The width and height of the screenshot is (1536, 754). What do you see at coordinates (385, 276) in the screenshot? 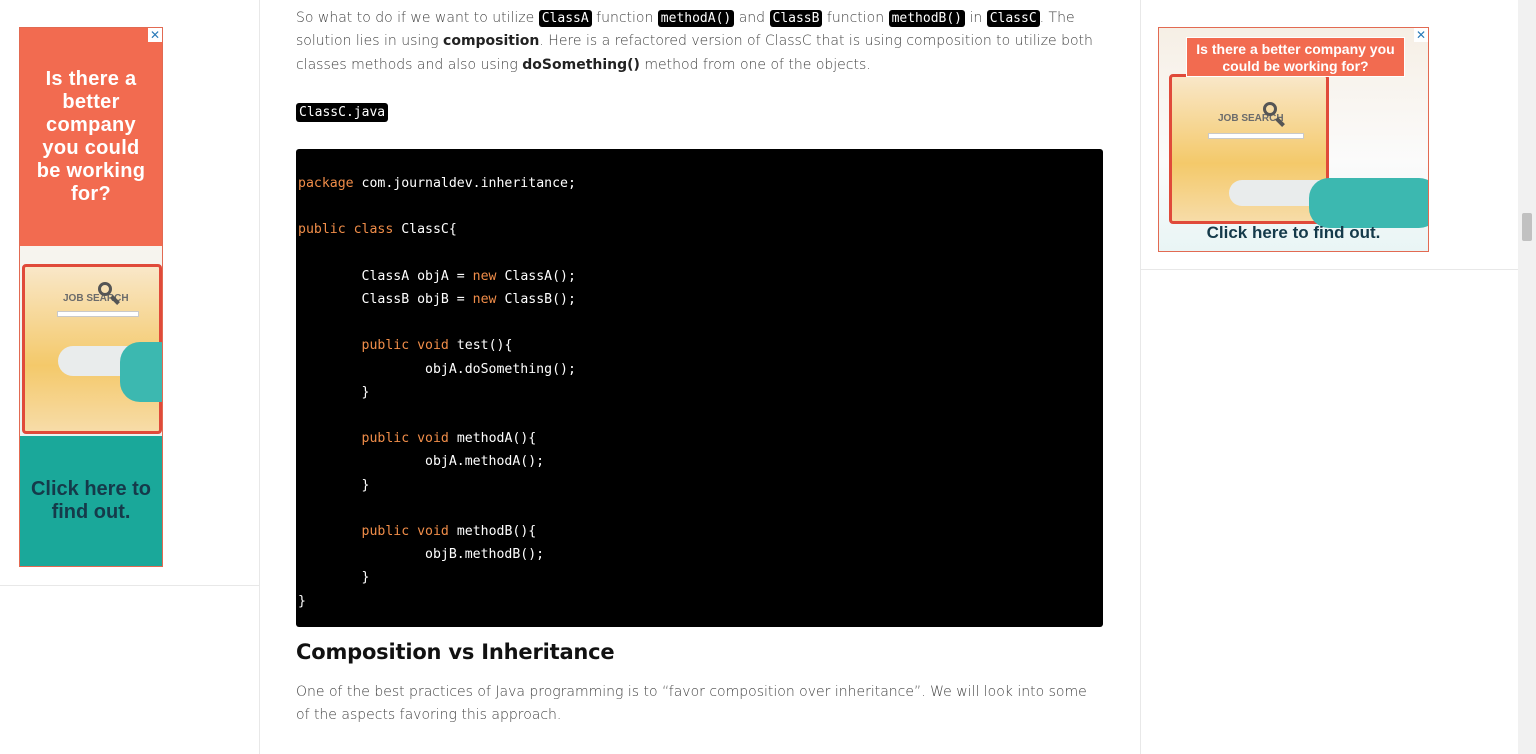
I see `code-line: ClassA objA =` at bounding box center [385, 276].